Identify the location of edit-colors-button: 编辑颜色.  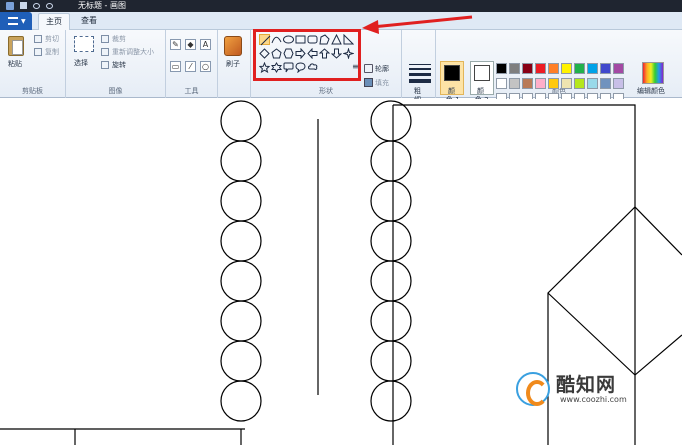
(651, 91).